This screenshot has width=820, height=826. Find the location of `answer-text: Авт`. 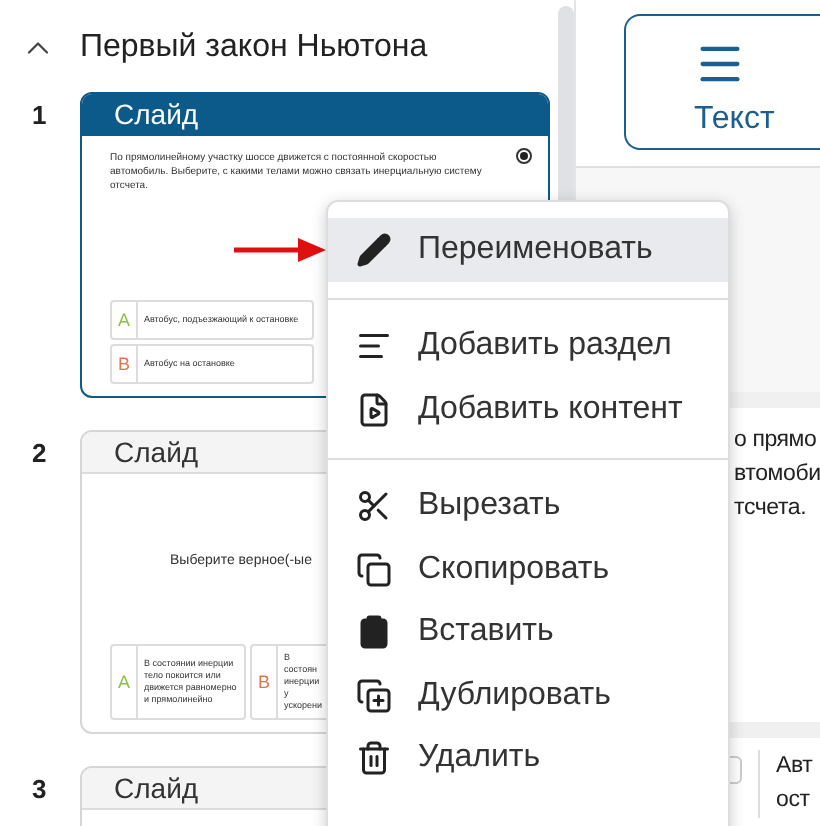

answer-text: Авт is located at coordinates (794, 767).